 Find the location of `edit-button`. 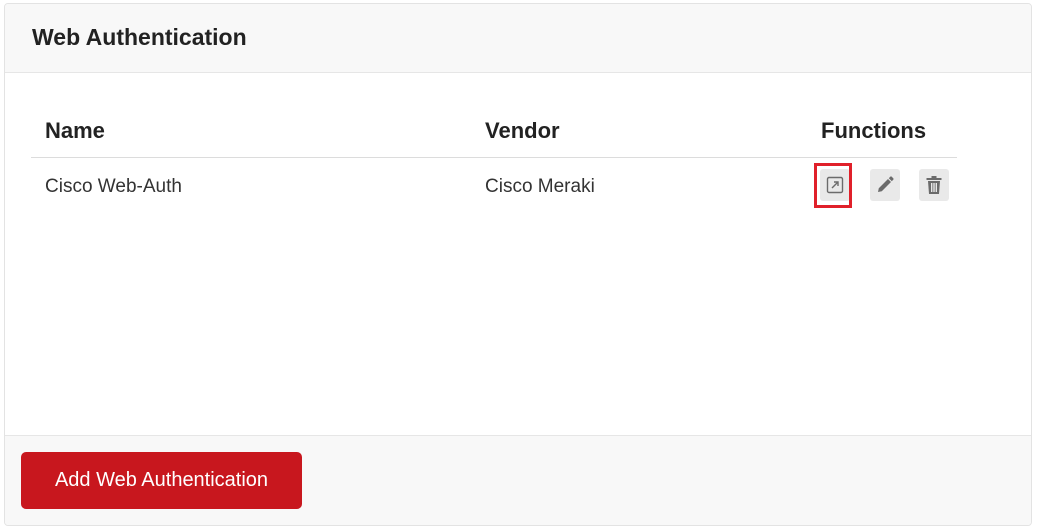

edit-button is located at coordinates (885, 185).